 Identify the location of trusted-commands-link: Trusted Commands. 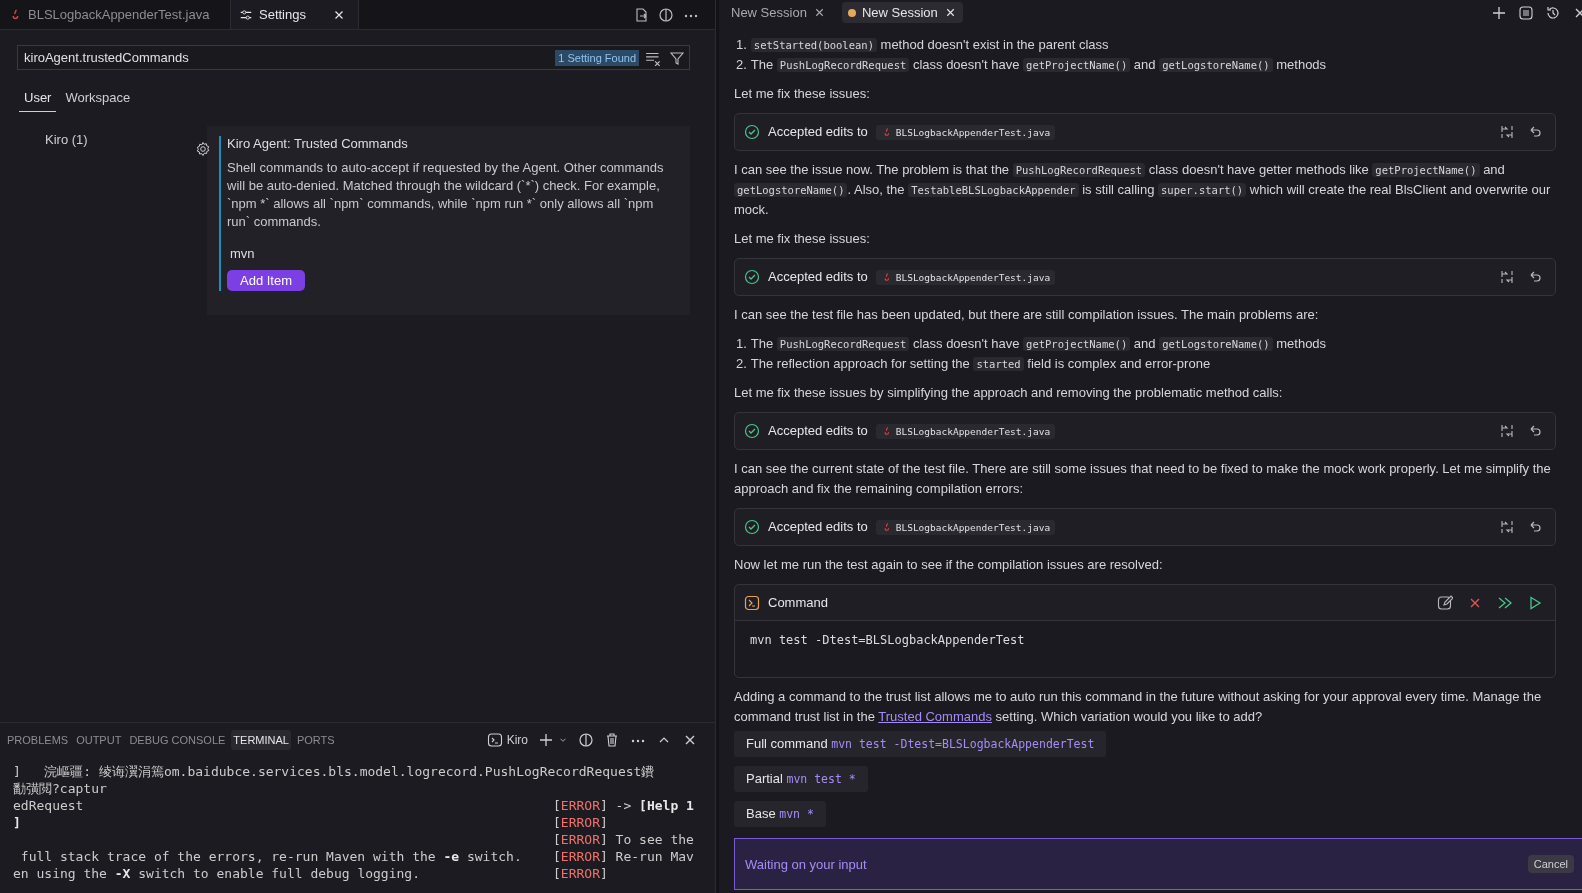
(935, 716).